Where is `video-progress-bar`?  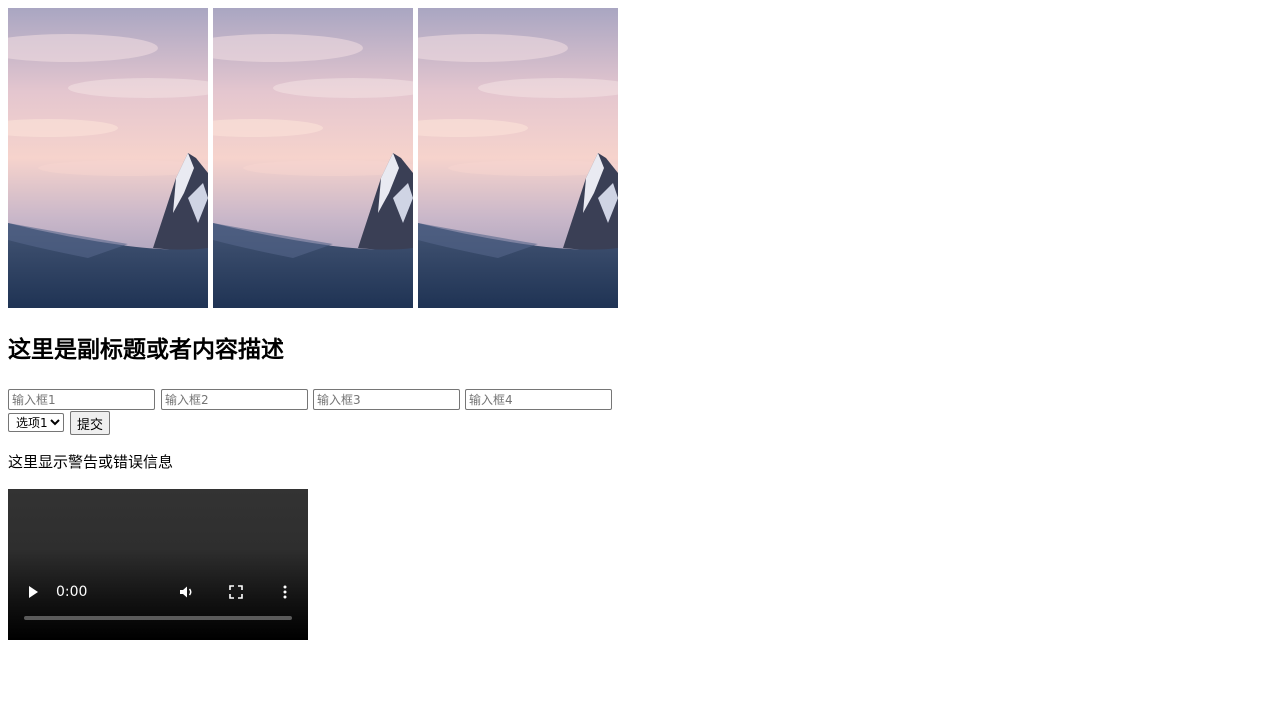
video-progress-bar is located at coordinates (158, 618).